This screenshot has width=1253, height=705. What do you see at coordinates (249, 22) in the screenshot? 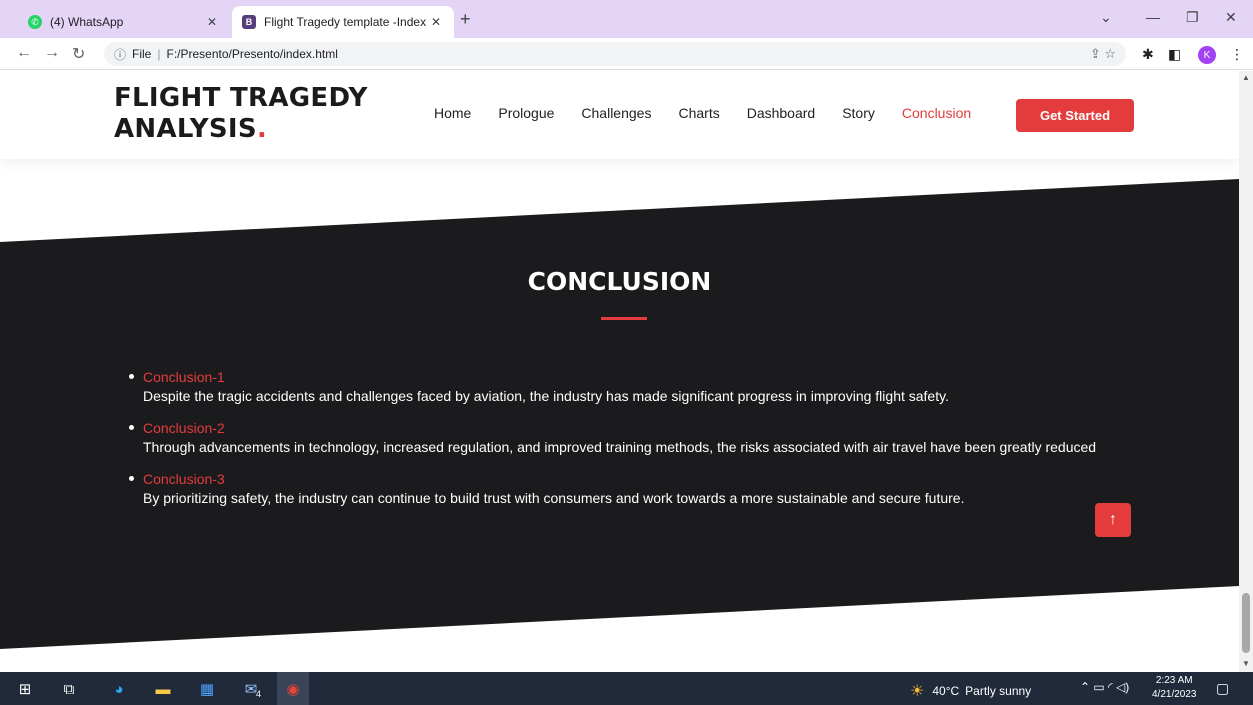
I see `bootstrap-icon: B` at bounding box center [249, 22].